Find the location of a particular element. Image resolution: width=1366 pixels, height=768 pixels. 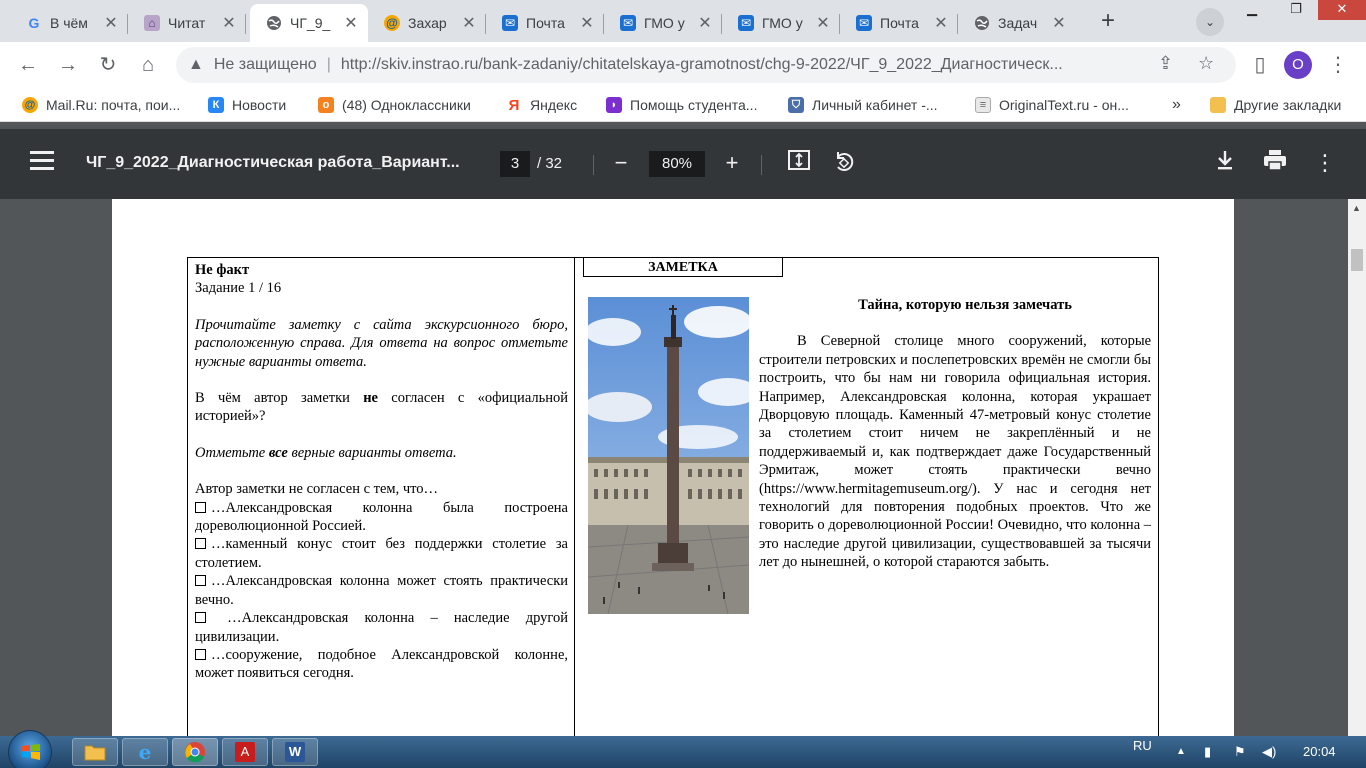

other-bookmarks: Другие закладки is located at coordinates (1275, 105).